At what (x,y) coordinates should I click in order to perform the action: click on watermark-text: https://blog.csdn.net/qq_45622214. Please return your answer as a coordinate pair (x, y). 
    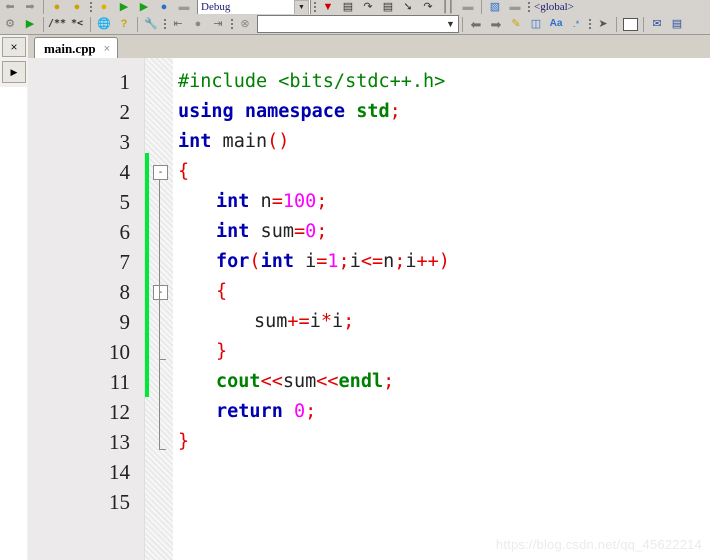
    Looking at the image, I should click on (598, 544).